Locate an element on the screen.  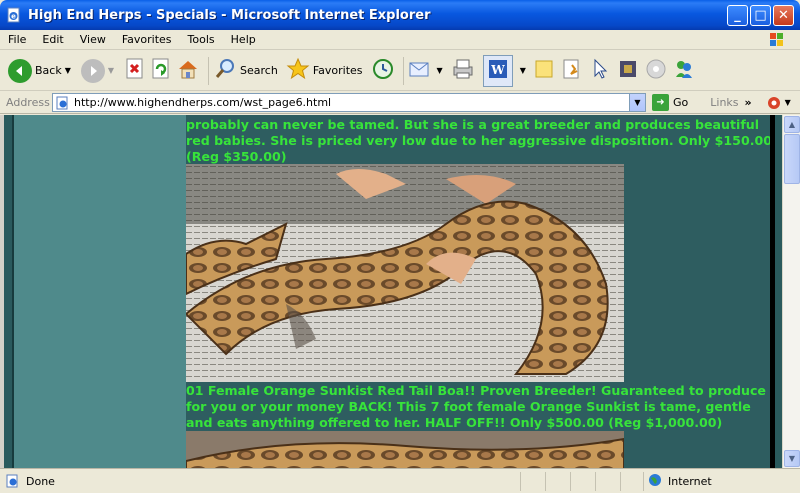
film-icon is located at coordinates (628, 70).